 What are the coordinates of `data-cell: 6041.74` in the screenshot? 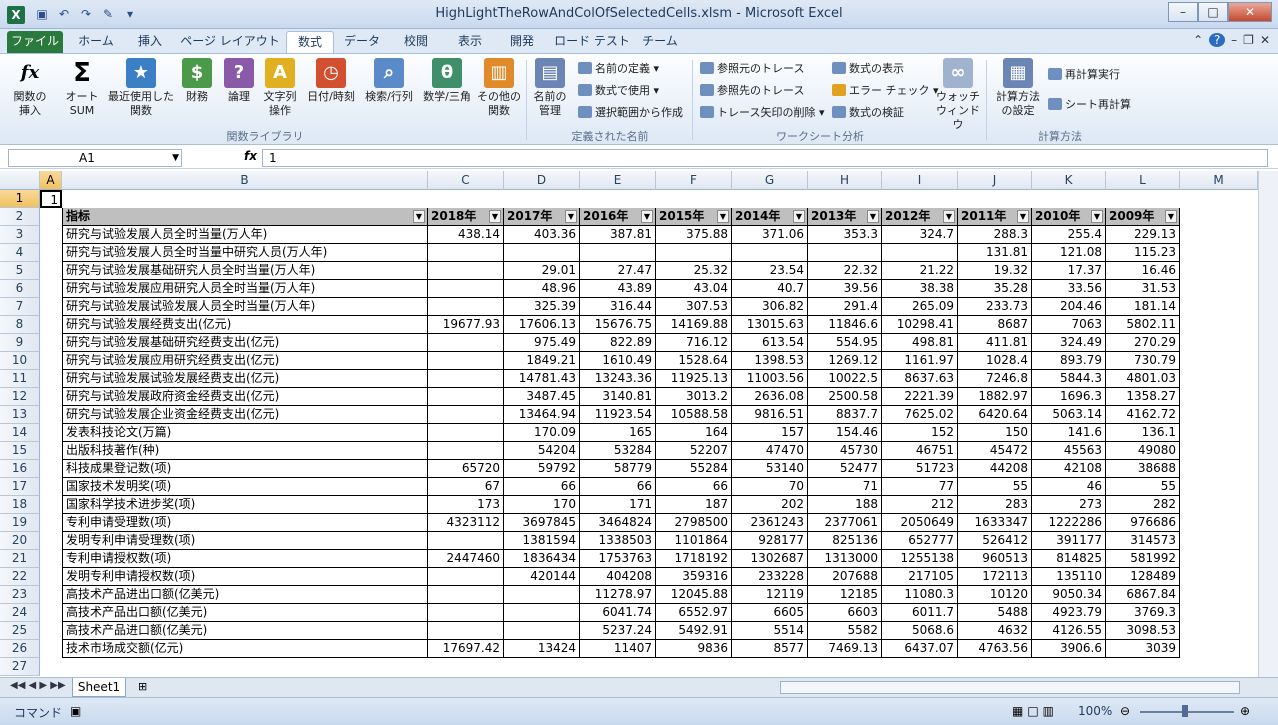 It's located at (618, 613).